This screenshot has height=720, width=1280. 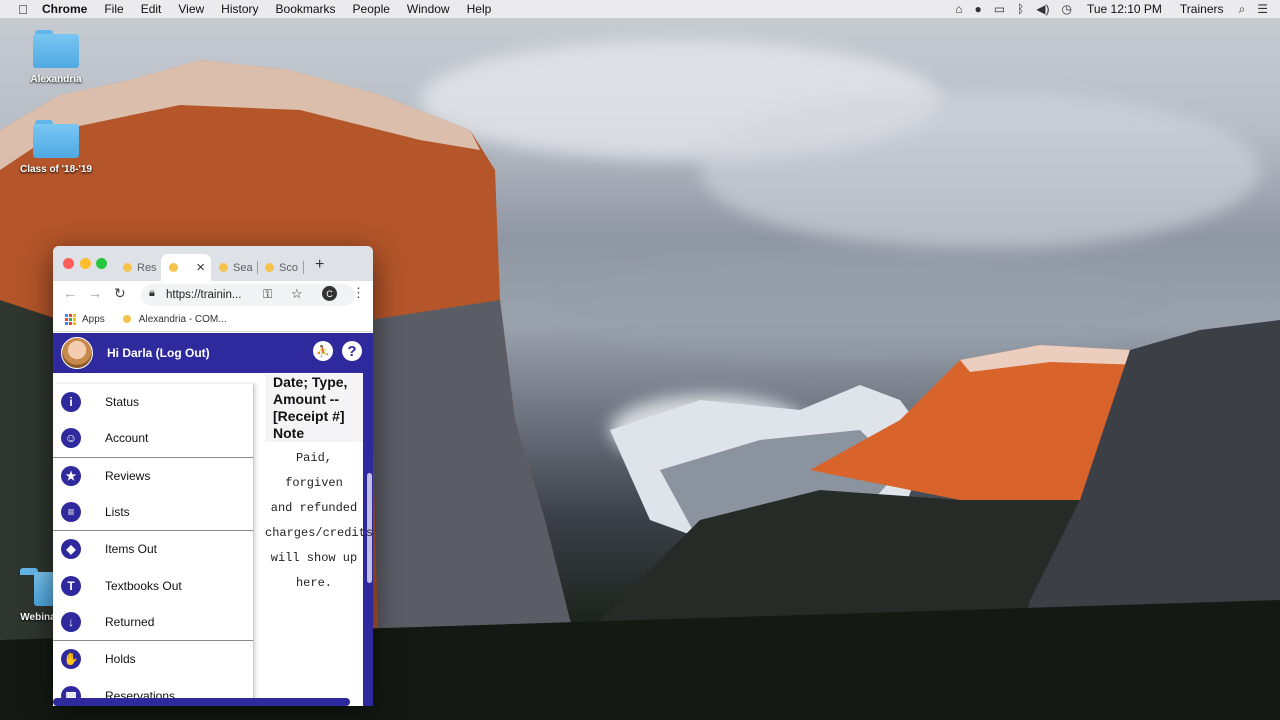 I want to click on tab-strip: Res × Sea Sco +, so click(x=213, y=263).